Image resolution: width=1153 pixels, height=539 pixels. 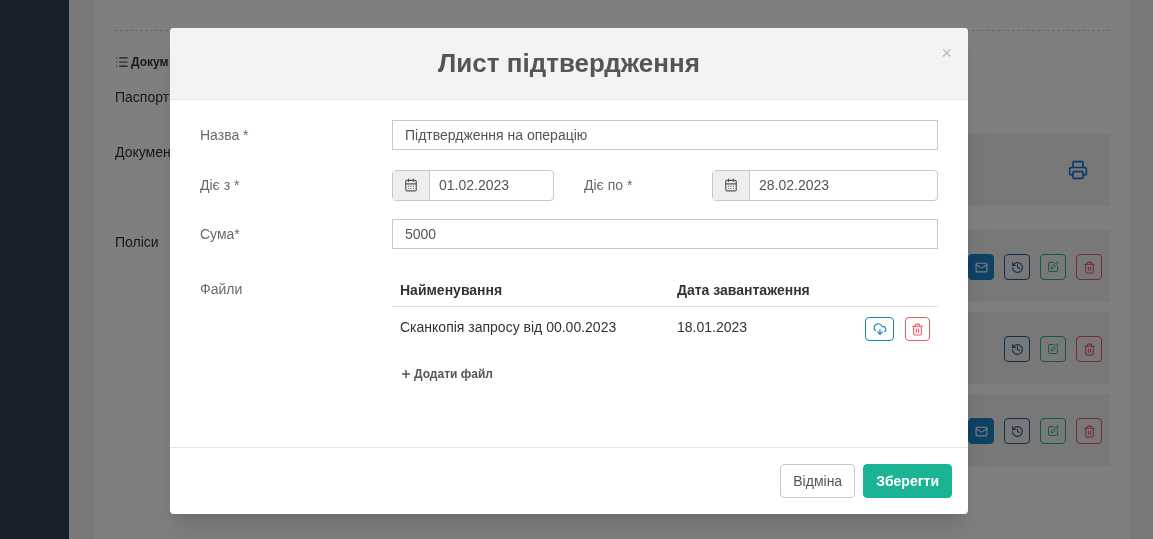 I want to click on table-cell-text: Сканкопія запросу від 00.00.2023, so click(x=509, y=327).